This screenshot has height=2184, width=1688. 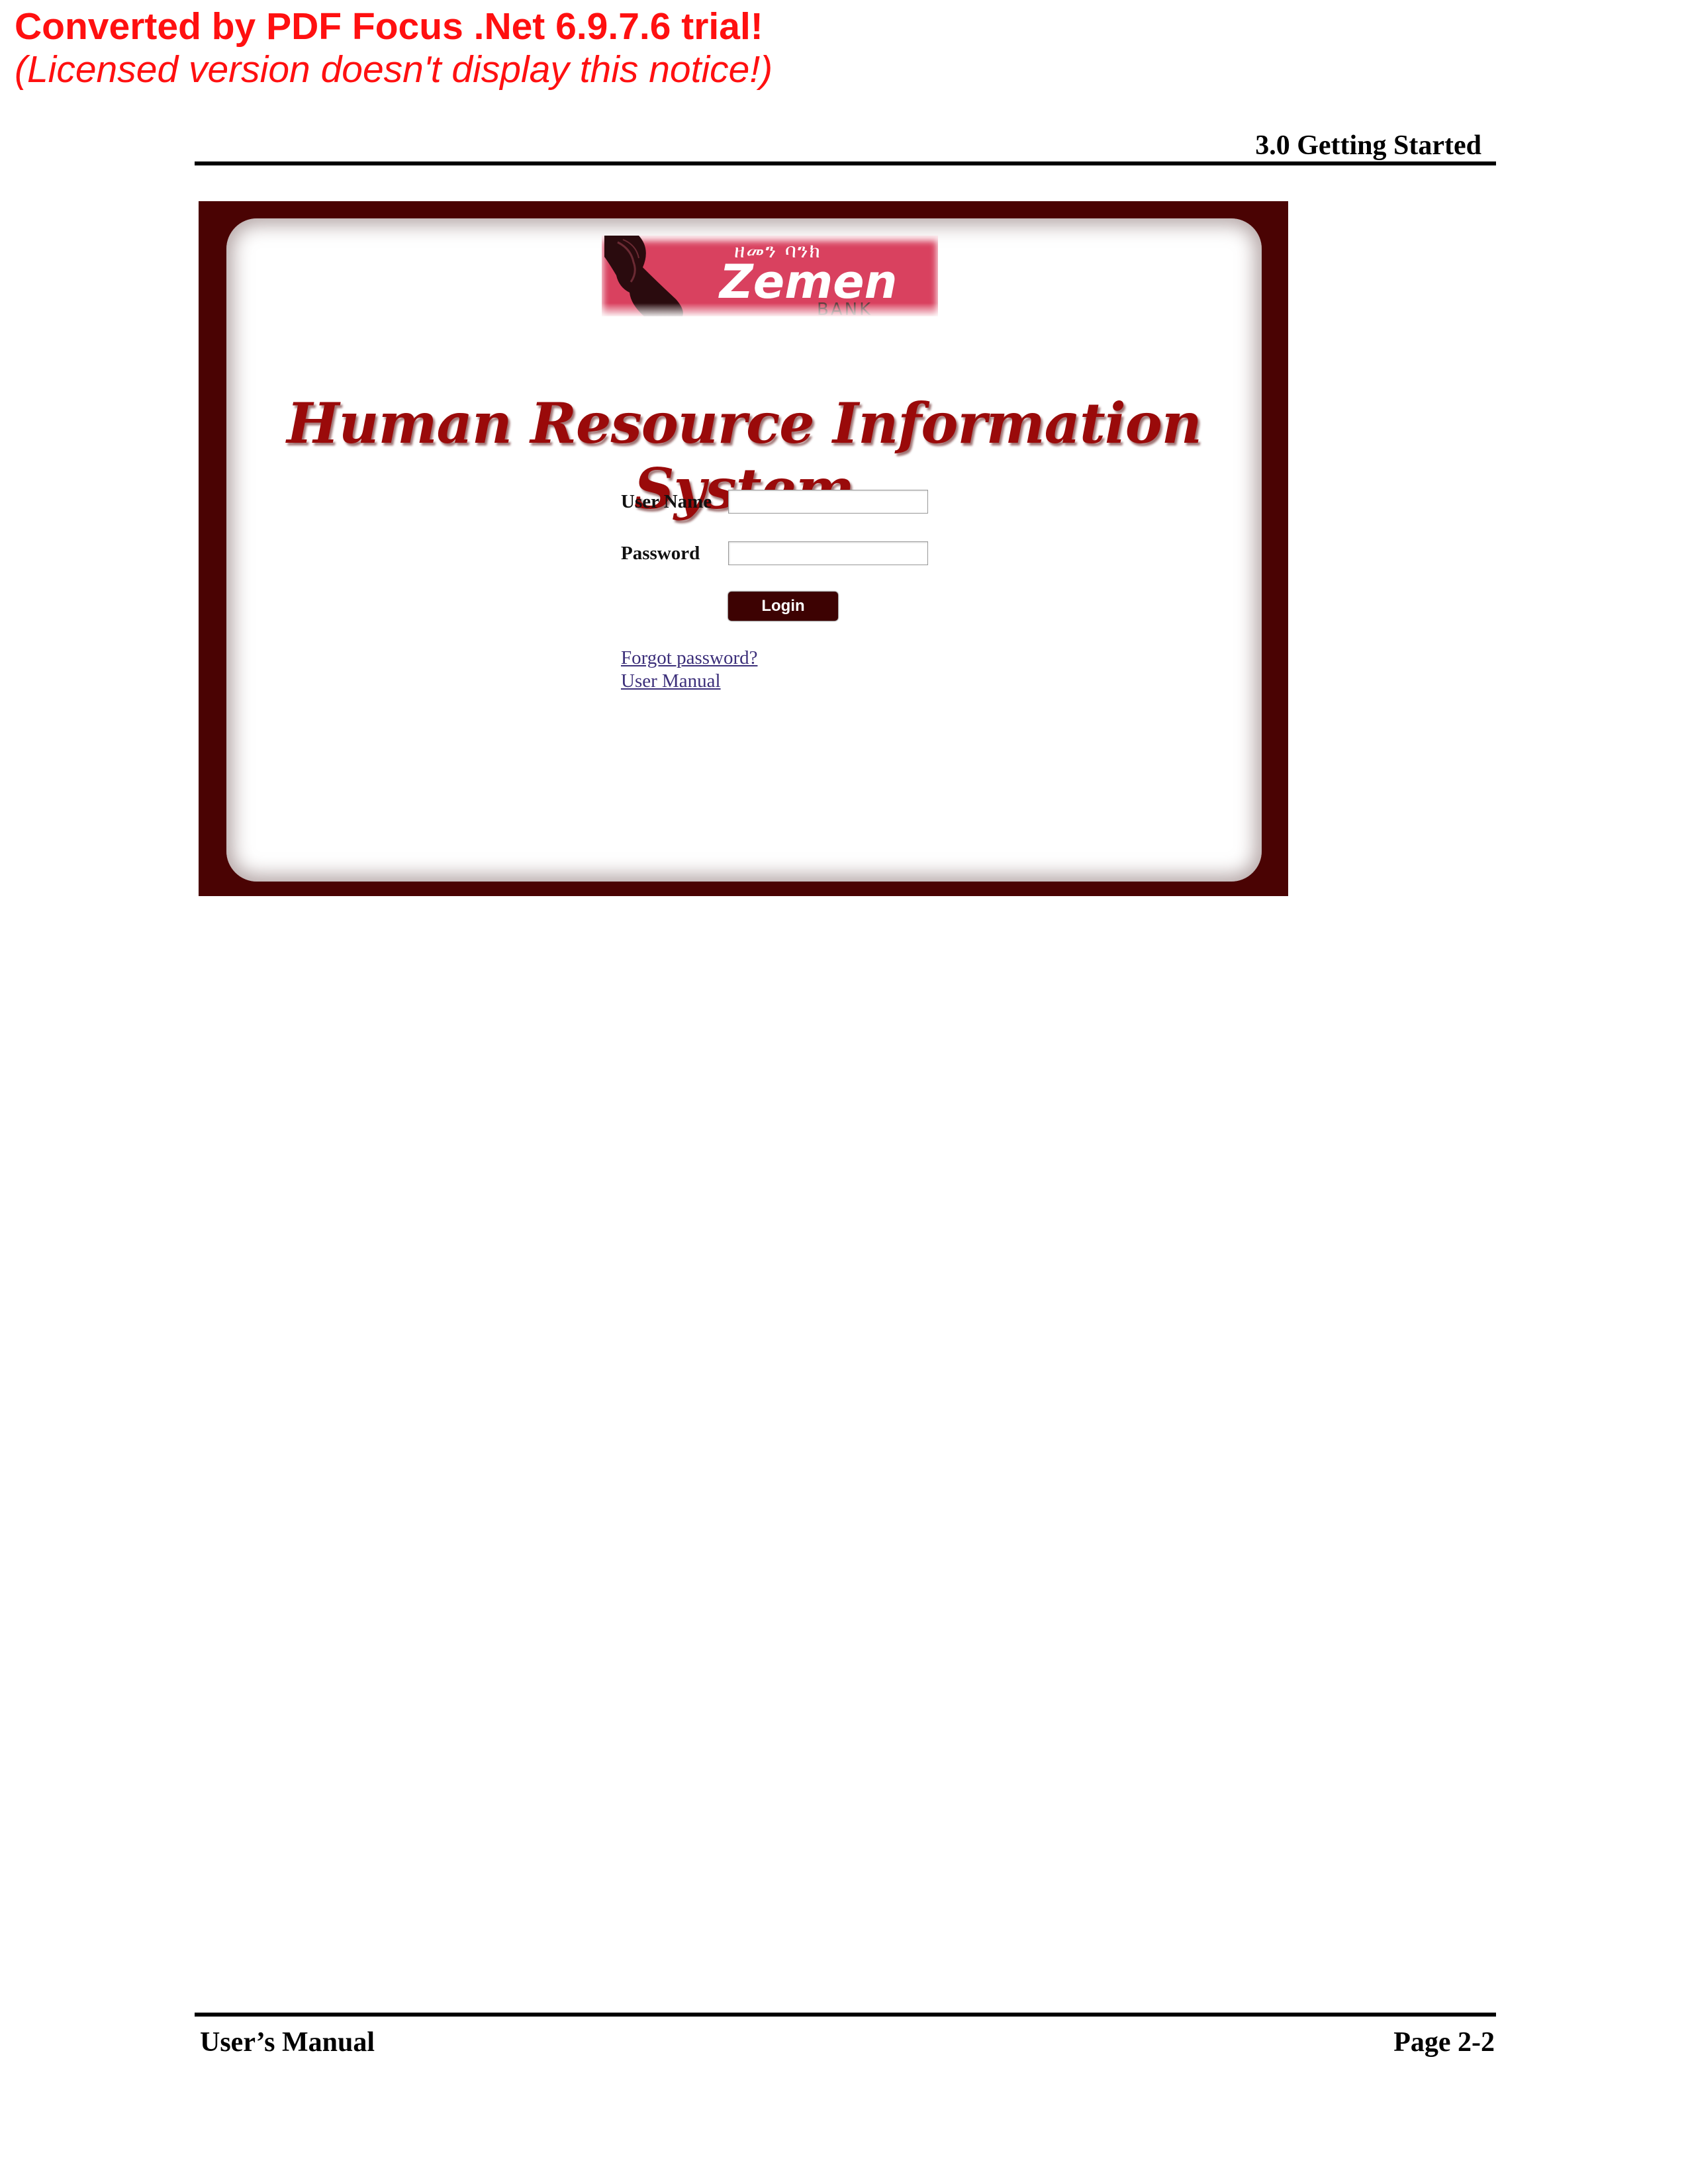 What do you see at coordinates (671, 681) in the screenshot?
I see `user-manual-link: User Manual` at bounding box center [671, 681].